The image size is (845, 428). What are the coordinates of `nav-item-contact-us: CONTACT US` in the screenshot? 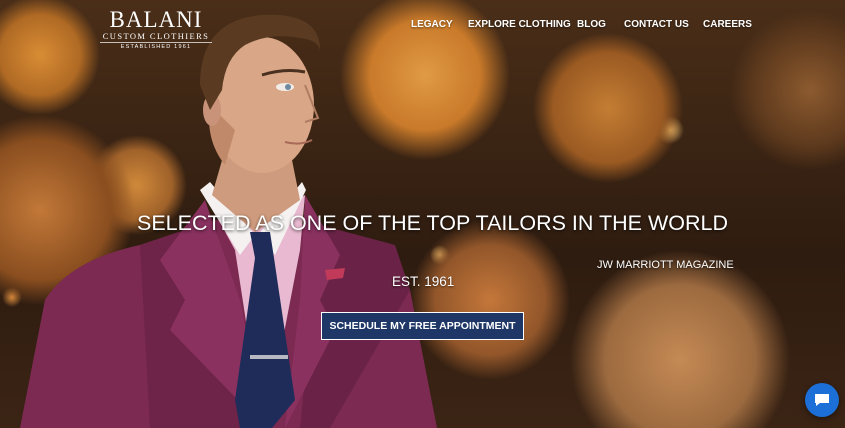 It's located at (656, 24).